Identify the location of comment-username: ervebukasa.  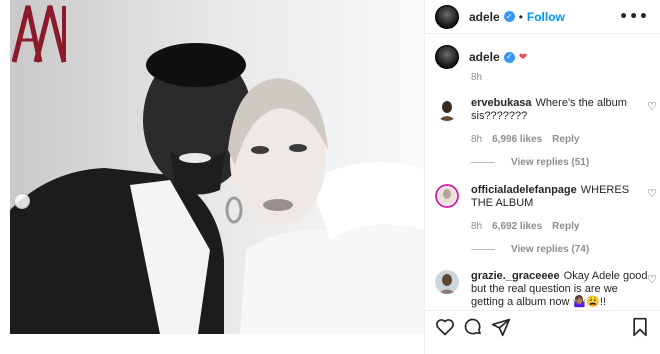
(501, 103).